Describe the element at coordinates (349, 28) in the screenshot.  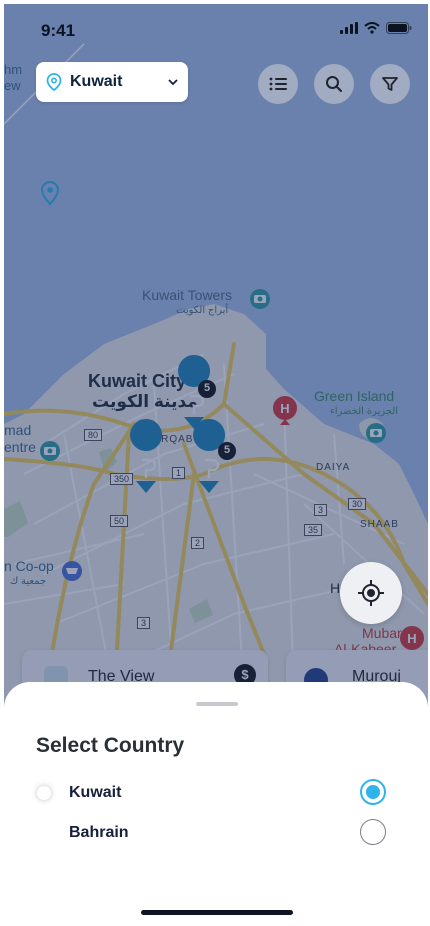
I see `signal-icon` at that location.